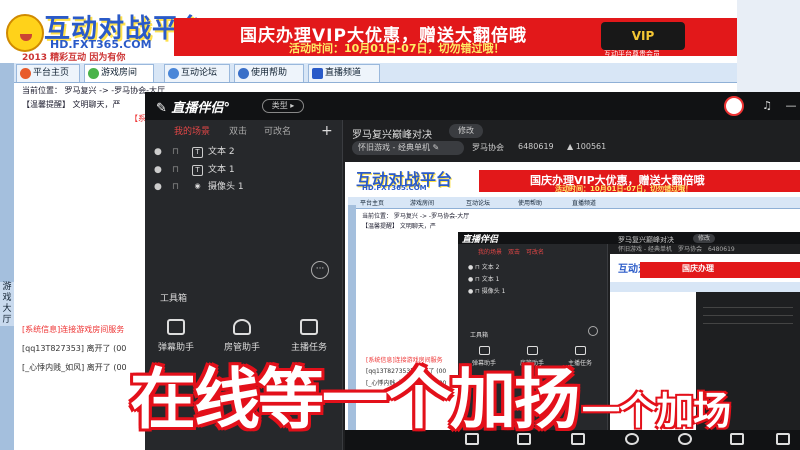  What do you see at coordinates (277, 130) in the screenshot?
I see `tab-rename: 可改名` at bounding box center [277, 130].